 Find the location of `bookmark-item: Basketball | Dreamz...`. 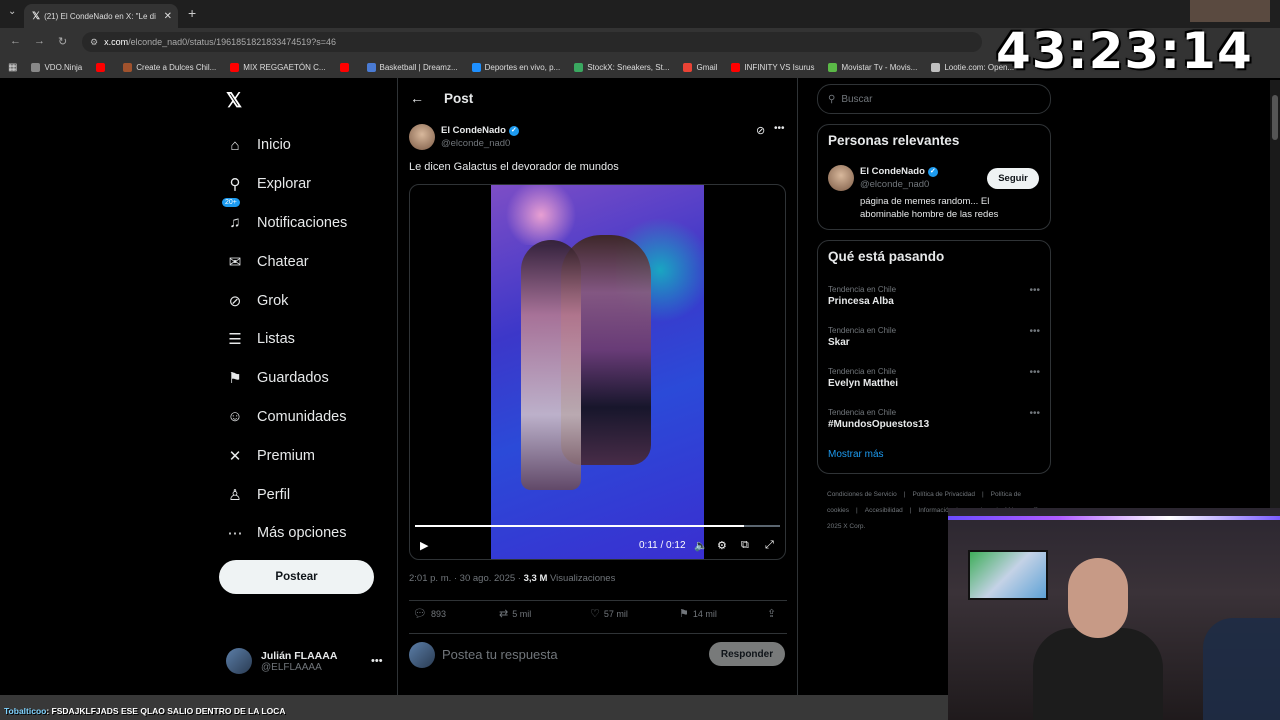

bookmark-item: Basketball | Dreamz... is located at coordinates (412, 67).